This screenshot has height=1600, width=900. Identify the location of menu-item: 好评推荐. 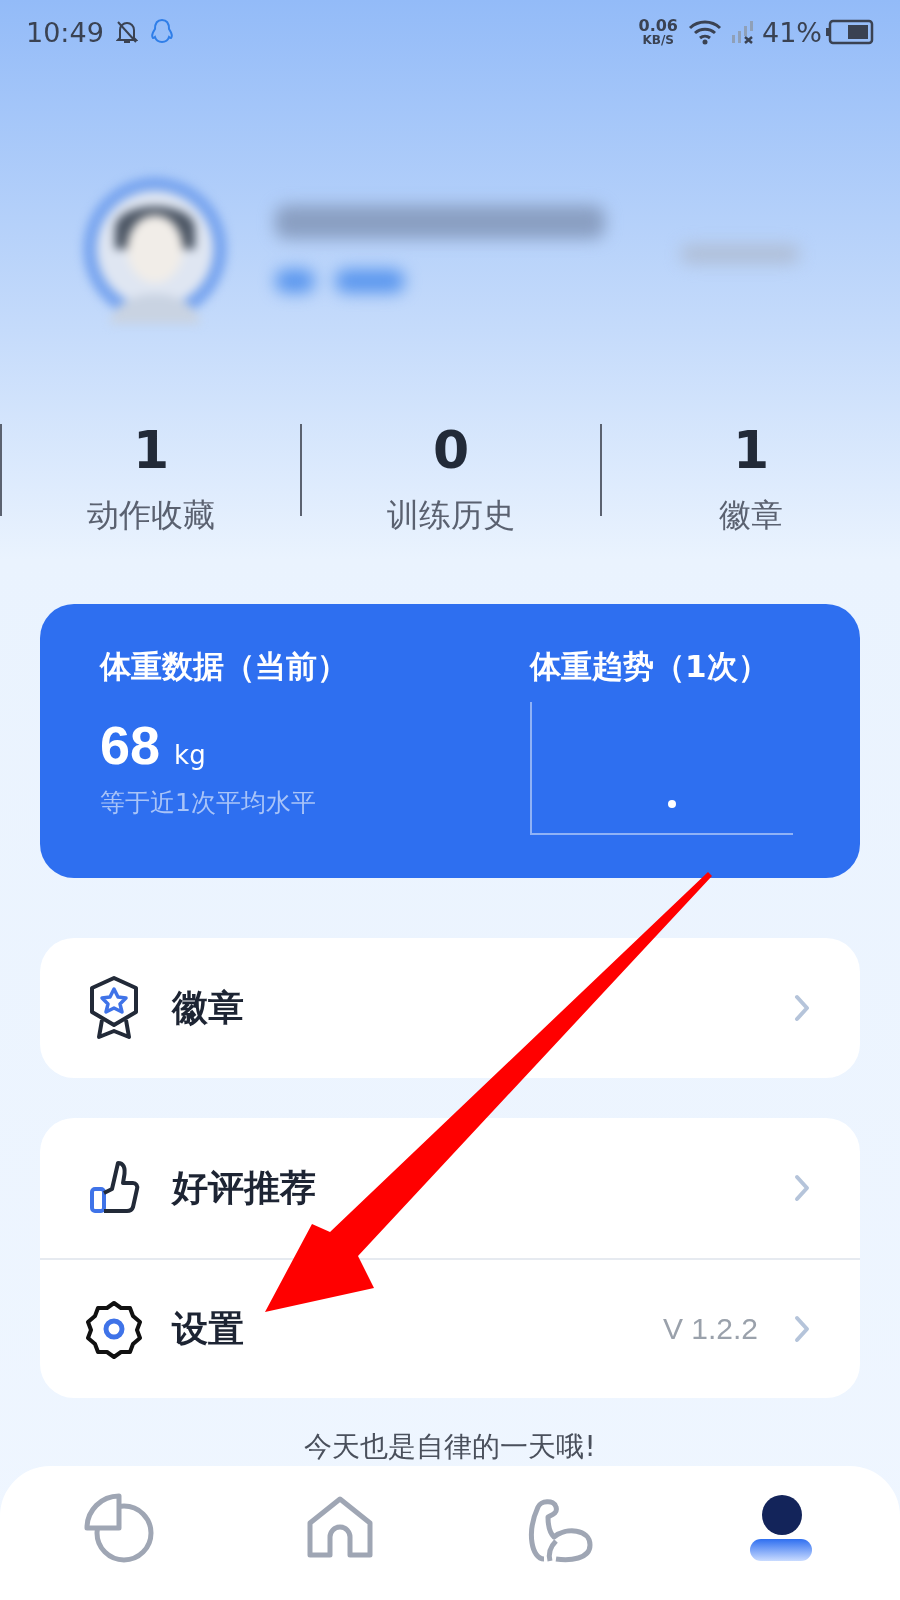
(450, 1188).